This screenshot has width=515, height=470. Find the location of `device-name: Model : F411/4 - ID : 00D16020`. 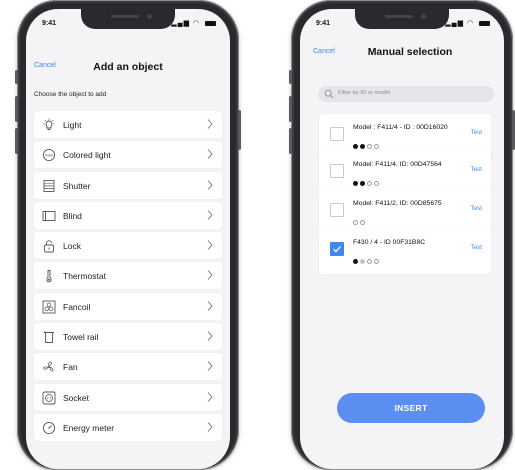

device-name: Model : F411/4 - ID : 00D16020 is located at coordinates (400, 127).